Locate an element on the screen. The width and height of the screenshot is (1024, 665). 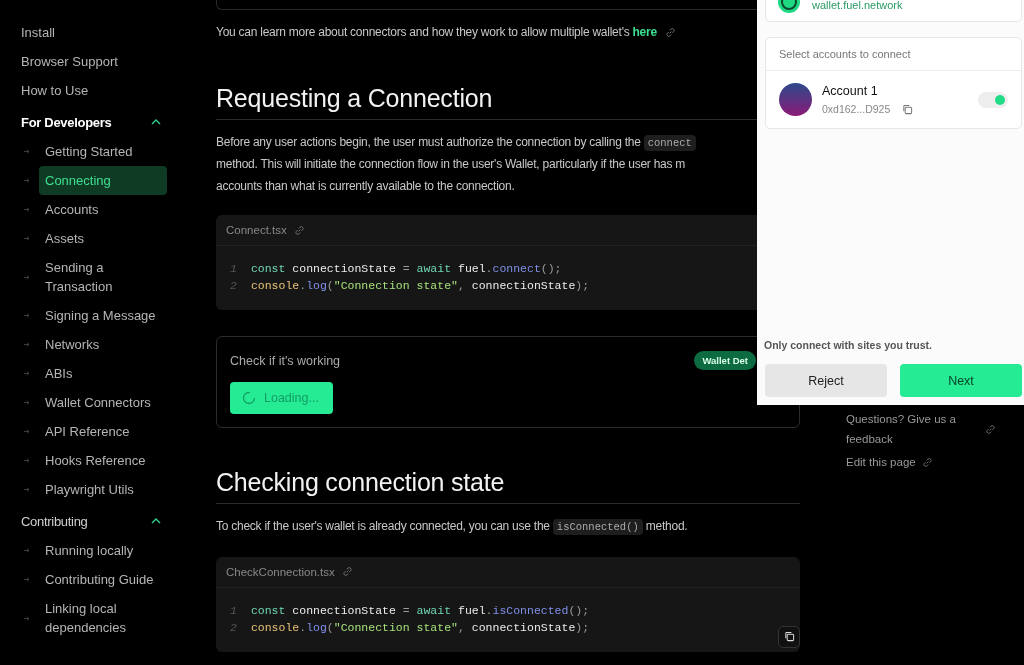
sidebar-link: Signing a Message is located at coordinates (103, 315).